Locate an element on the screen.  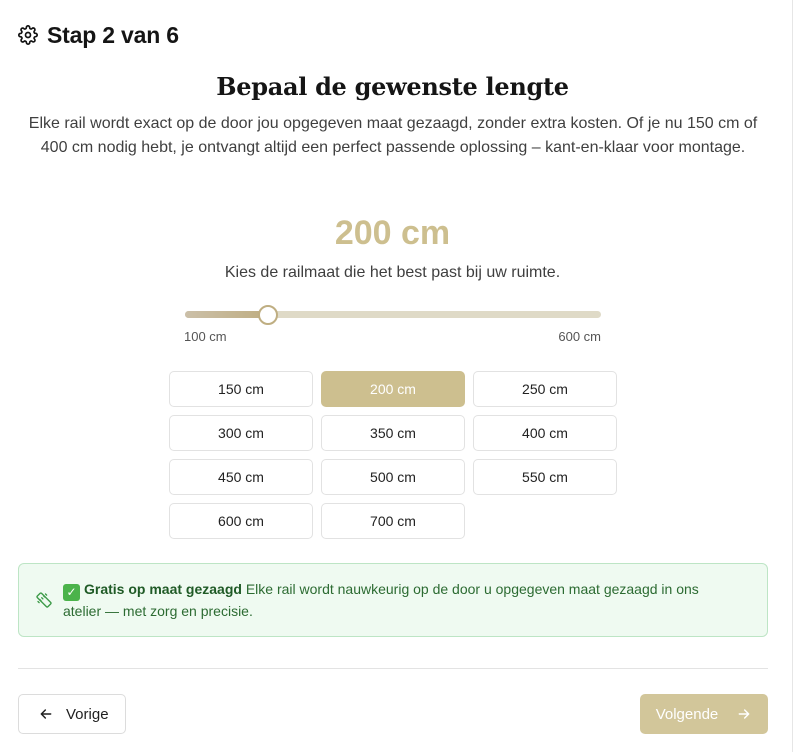
size-option-button: 200 cm is located at coordinates (393, 389).